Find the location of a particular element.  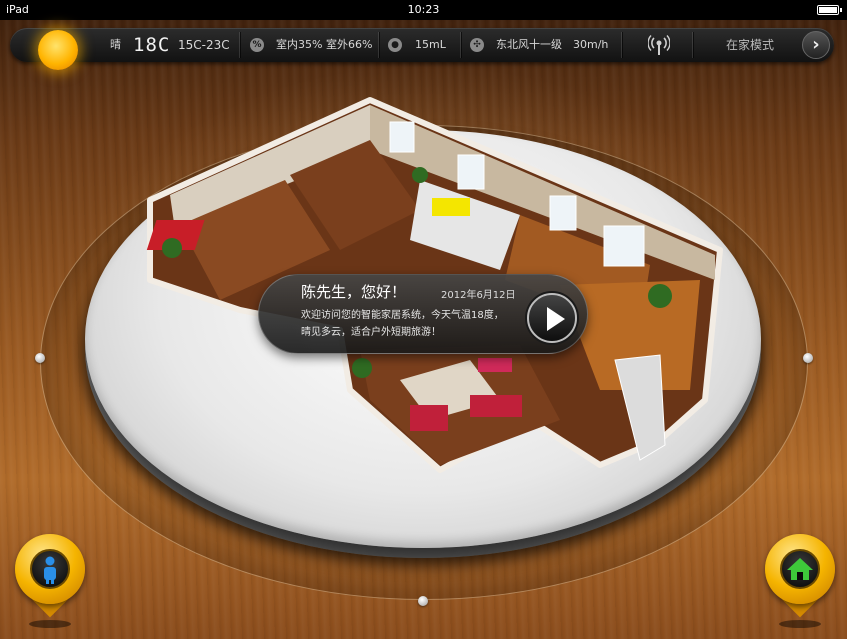

user-profile-button is located at coordinates (50, 582).